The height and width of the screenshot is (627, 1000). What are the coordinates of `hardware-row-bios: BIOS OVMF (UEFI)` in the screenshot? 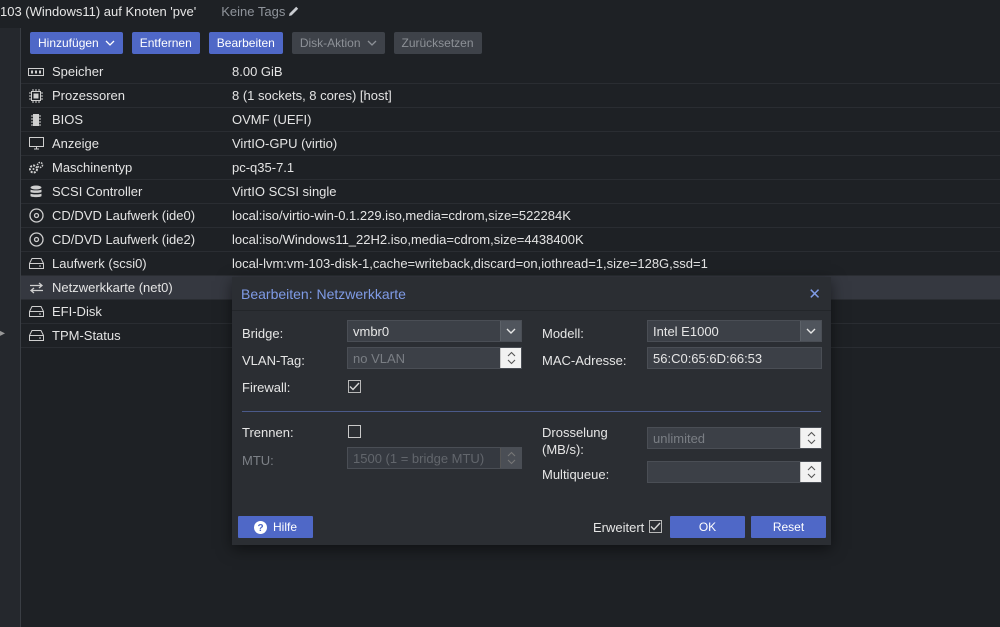 It's located at (510, 120).